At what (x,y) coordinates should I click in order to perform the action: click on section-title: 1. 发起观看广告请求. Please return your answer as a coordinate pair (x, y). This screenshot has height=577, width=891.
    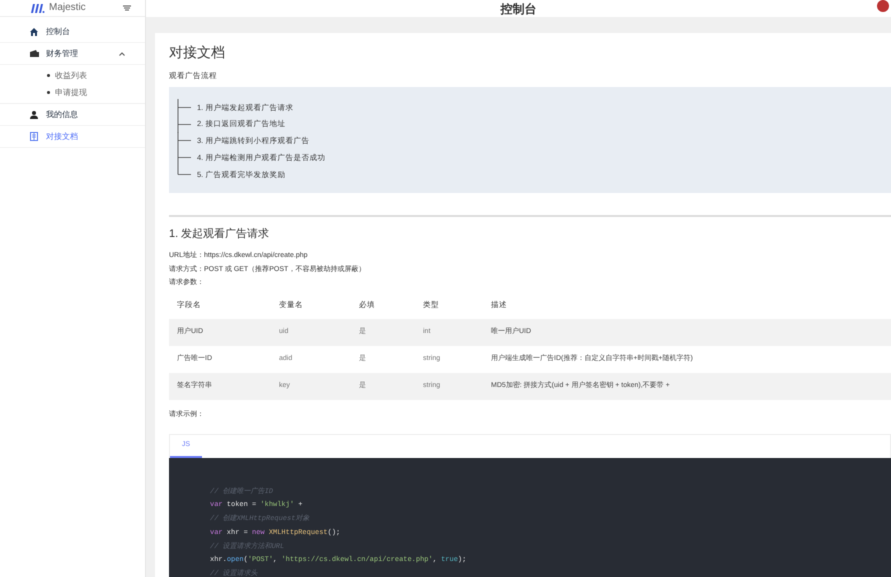
    Looking at the image, I should click on (219, 234).